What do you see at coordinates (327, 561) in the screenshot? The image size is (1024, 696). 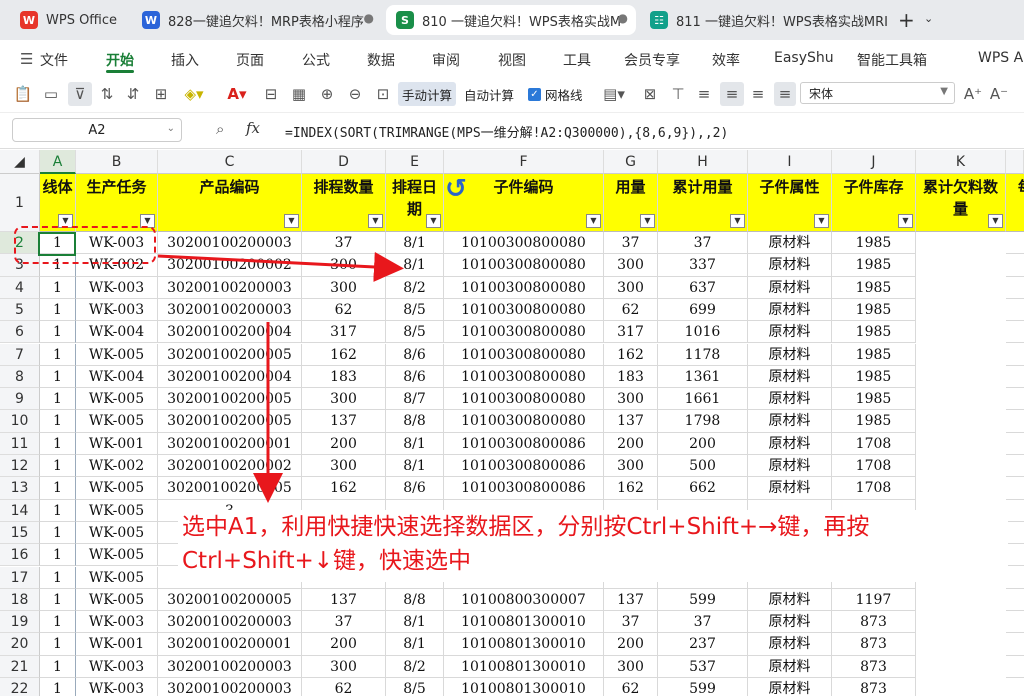 I see `annotation-line-2: Ctrl+Shift+↓键，快速选中` at bounding box center [327, 561].